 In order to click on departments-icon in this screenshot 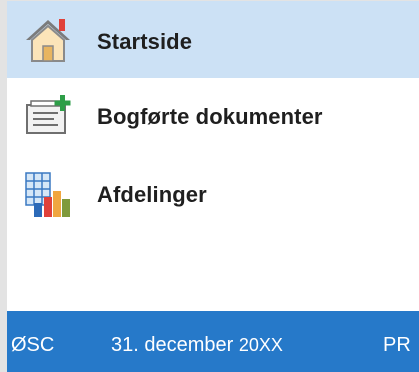, I will do `click(48, 195)`.